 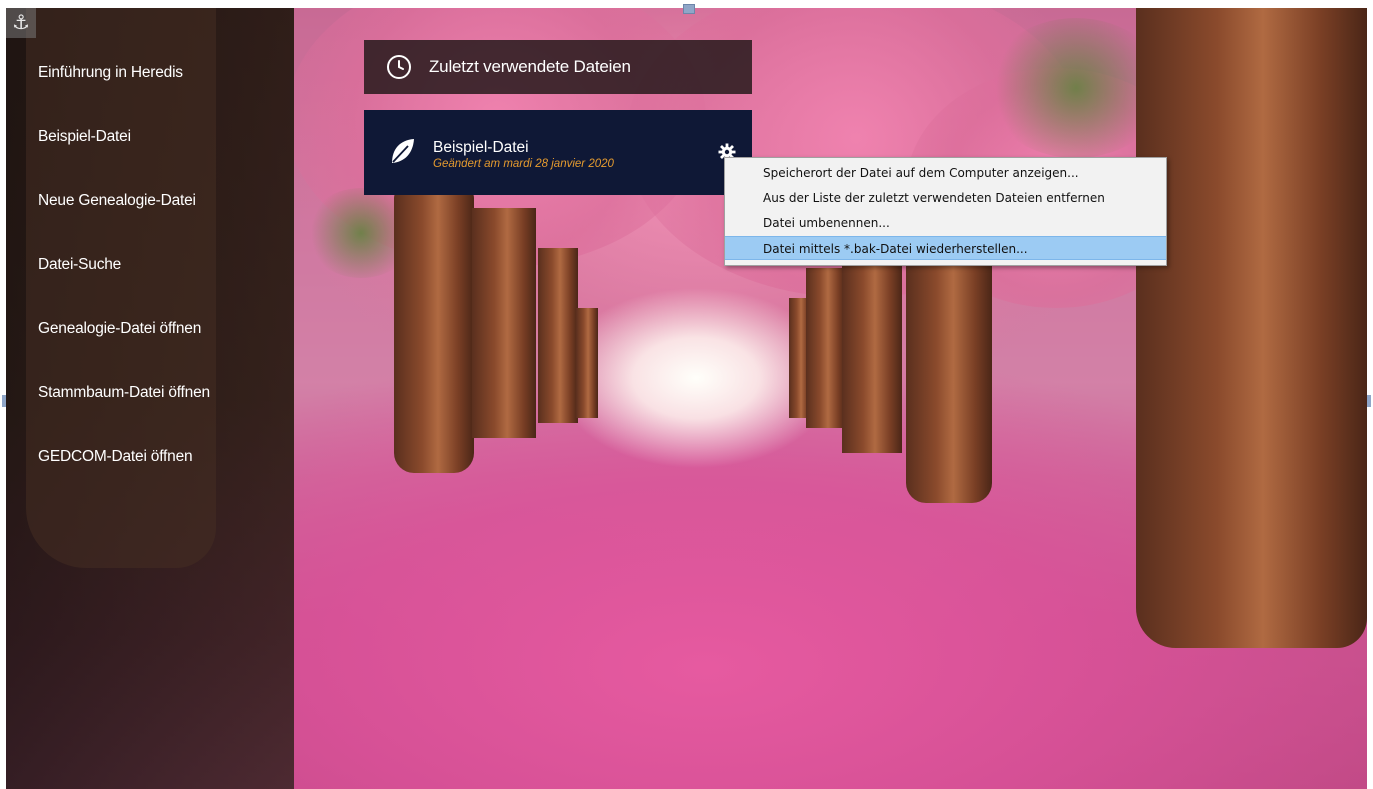 What do you see at coordinates (403, 151) in the screenshot?
I see `leaf-icon` at bounding box center [403, 151].